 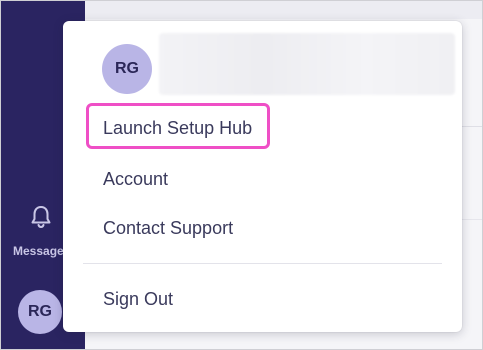 I want to click on menu-avatar: RG, so click(x=127, y=69).